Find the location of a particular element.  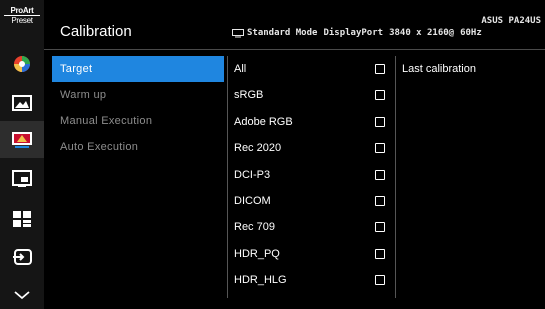

rail-item-image is located at coordinates (22, 102).